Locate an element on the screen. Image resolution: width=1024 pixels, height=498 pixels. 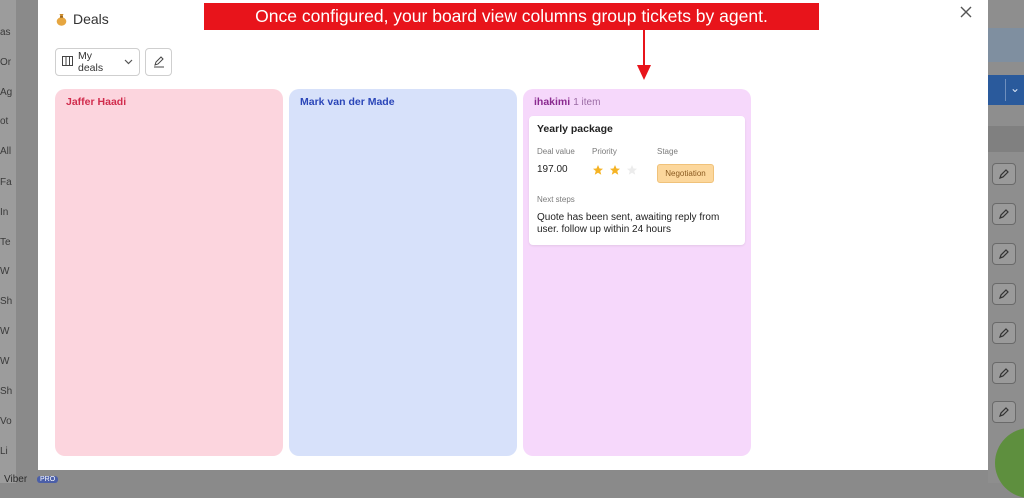
board-view-icon is located at coordinates (67, 62).